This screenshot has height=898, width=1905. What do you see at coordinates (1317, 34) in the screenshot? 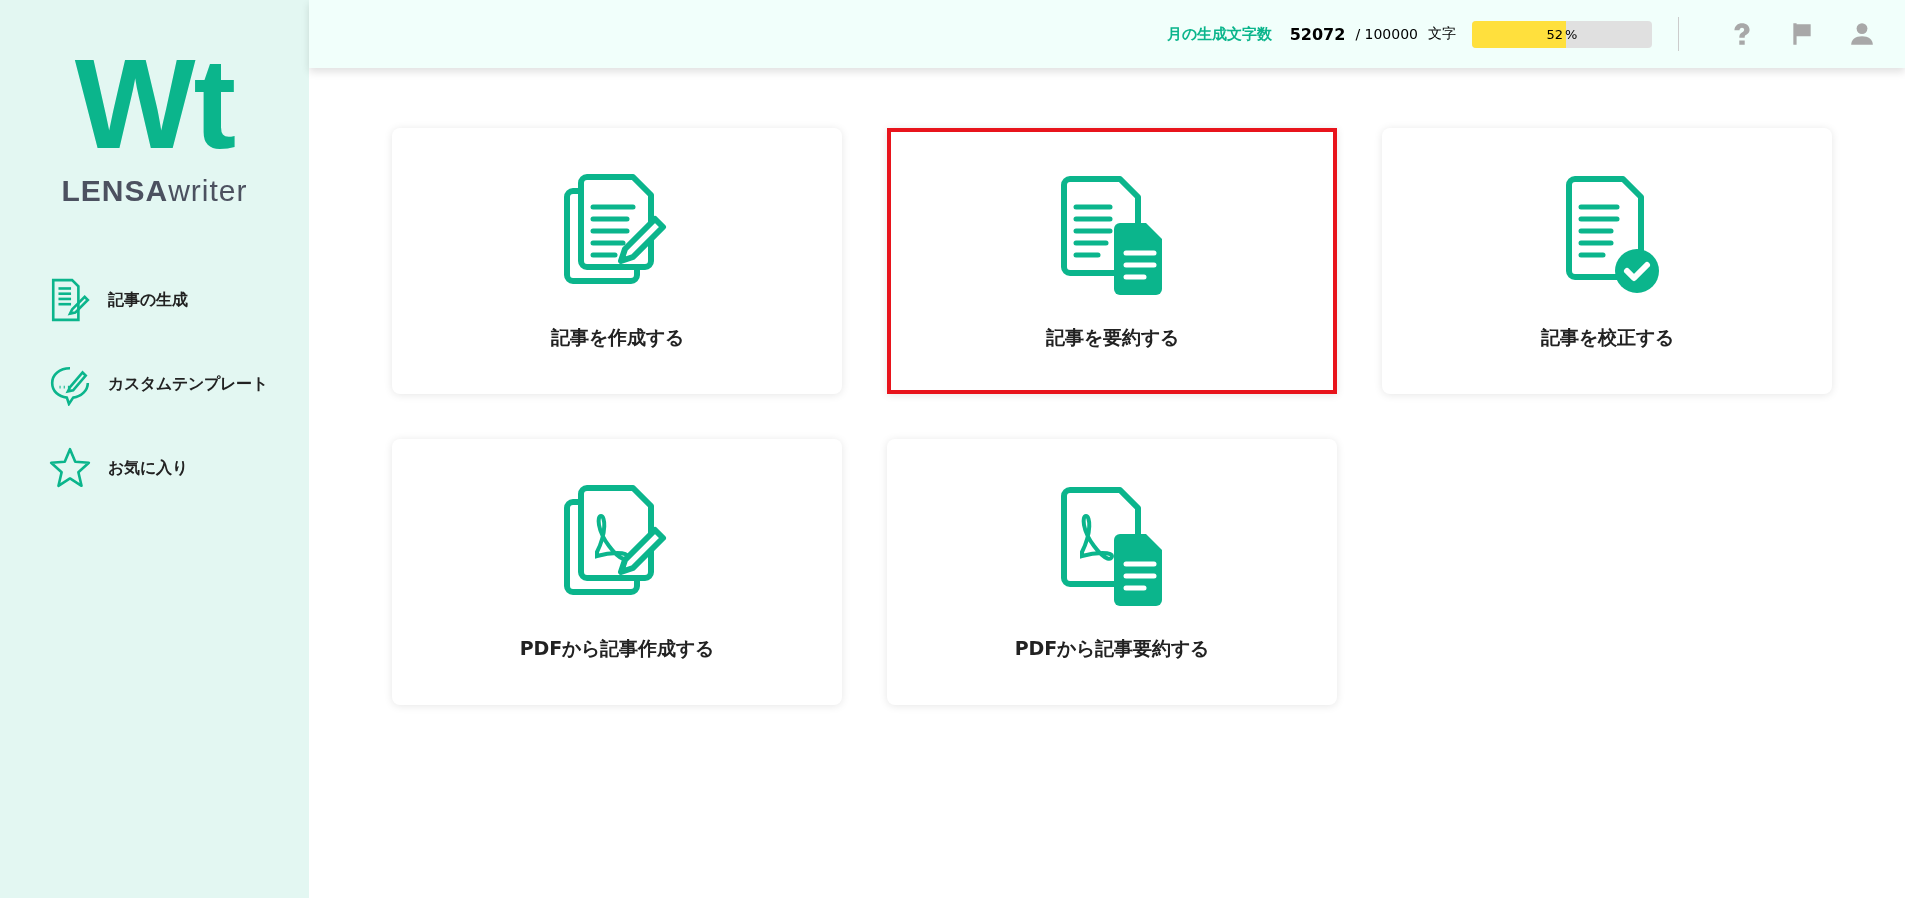
I see `used-count: 52072` at bounding box center [1317, 34].